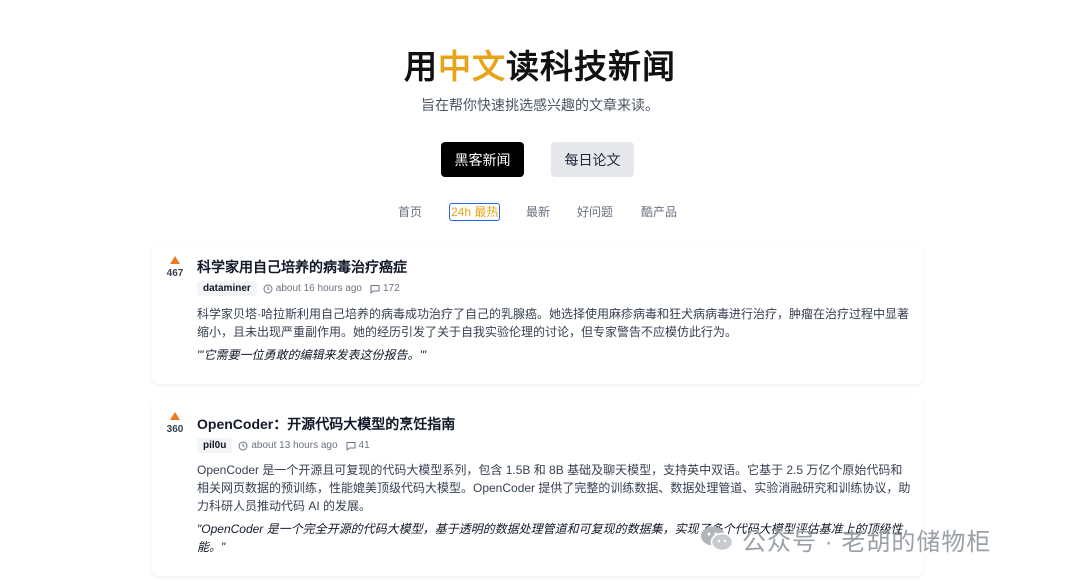 This screenshot has width=1080, height=581. I want to click on post-meta: dataminer about 16 hours ago 172, so click(298, 288).